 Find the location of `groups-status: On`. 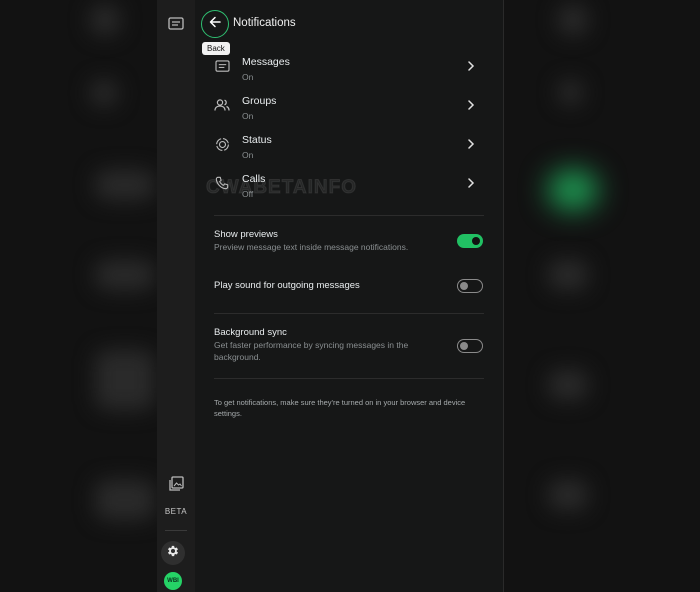

groups-status: On is located at coordinates (248, 116).